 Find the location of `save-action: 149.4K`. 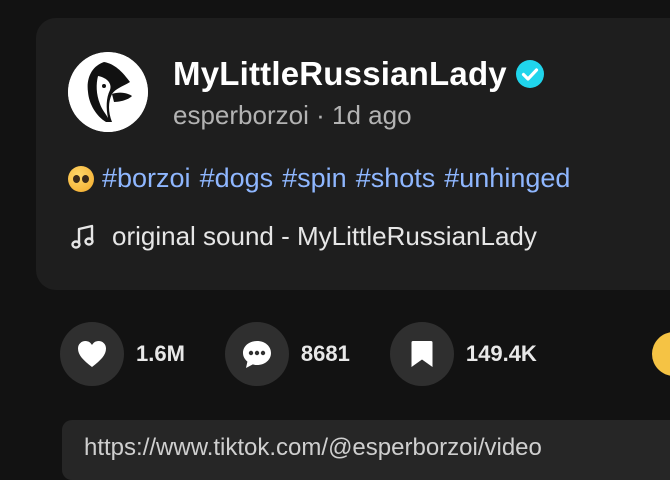

save-action: 149.4K is located at coordinates (463, 354).